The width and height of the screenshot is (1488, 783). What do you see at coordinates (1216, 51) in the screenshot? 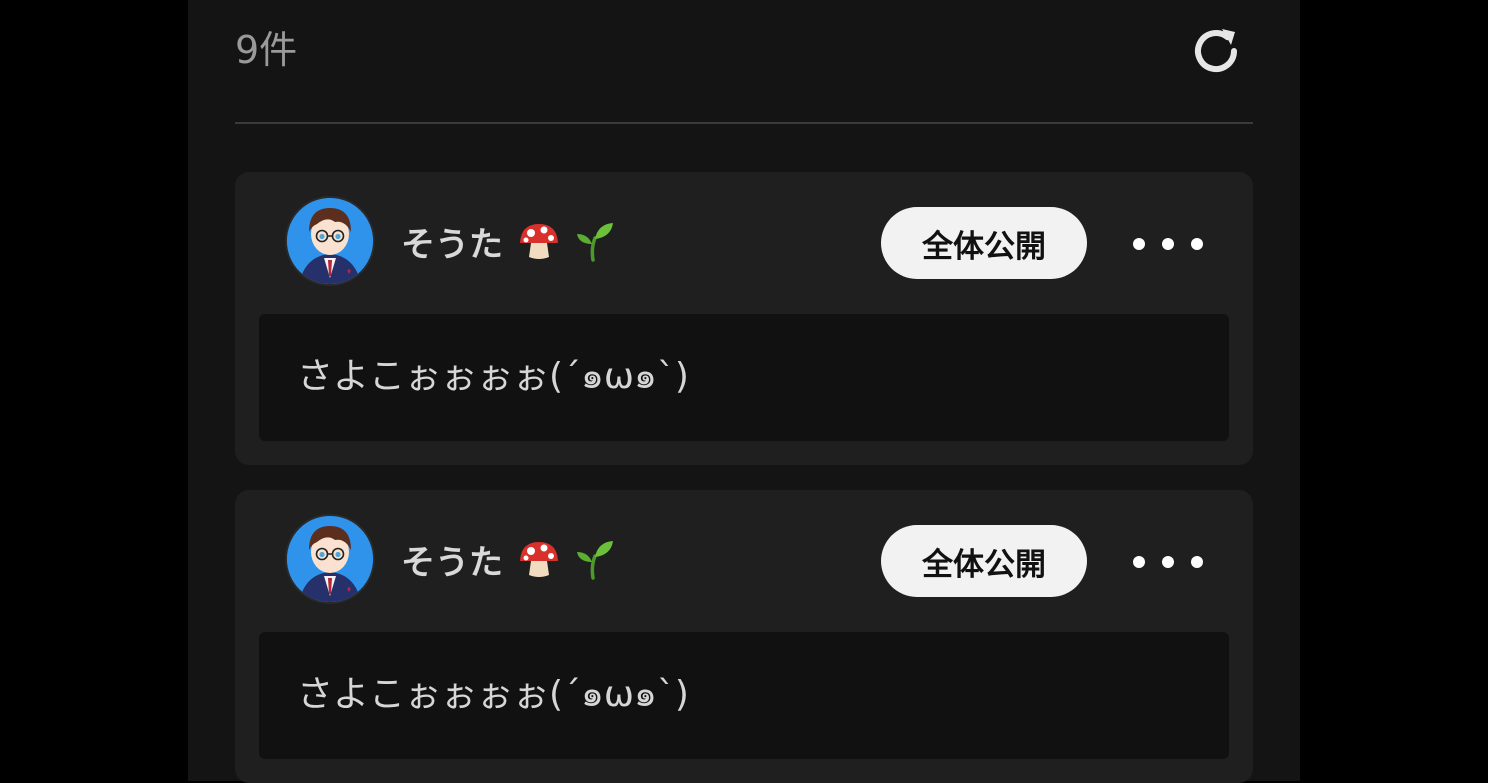
I see `refresh-icon` at bounding box center [1216, 51].